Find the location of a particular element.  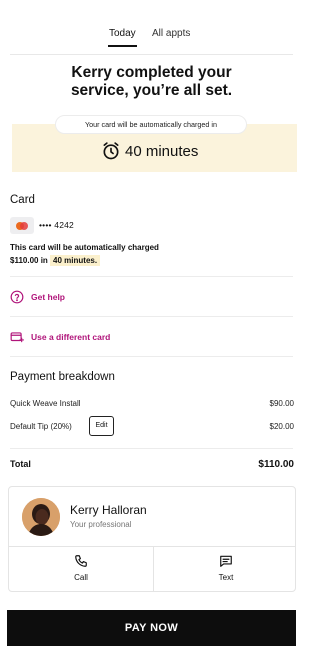

tabs-divider is located at coordinates (151, 54).